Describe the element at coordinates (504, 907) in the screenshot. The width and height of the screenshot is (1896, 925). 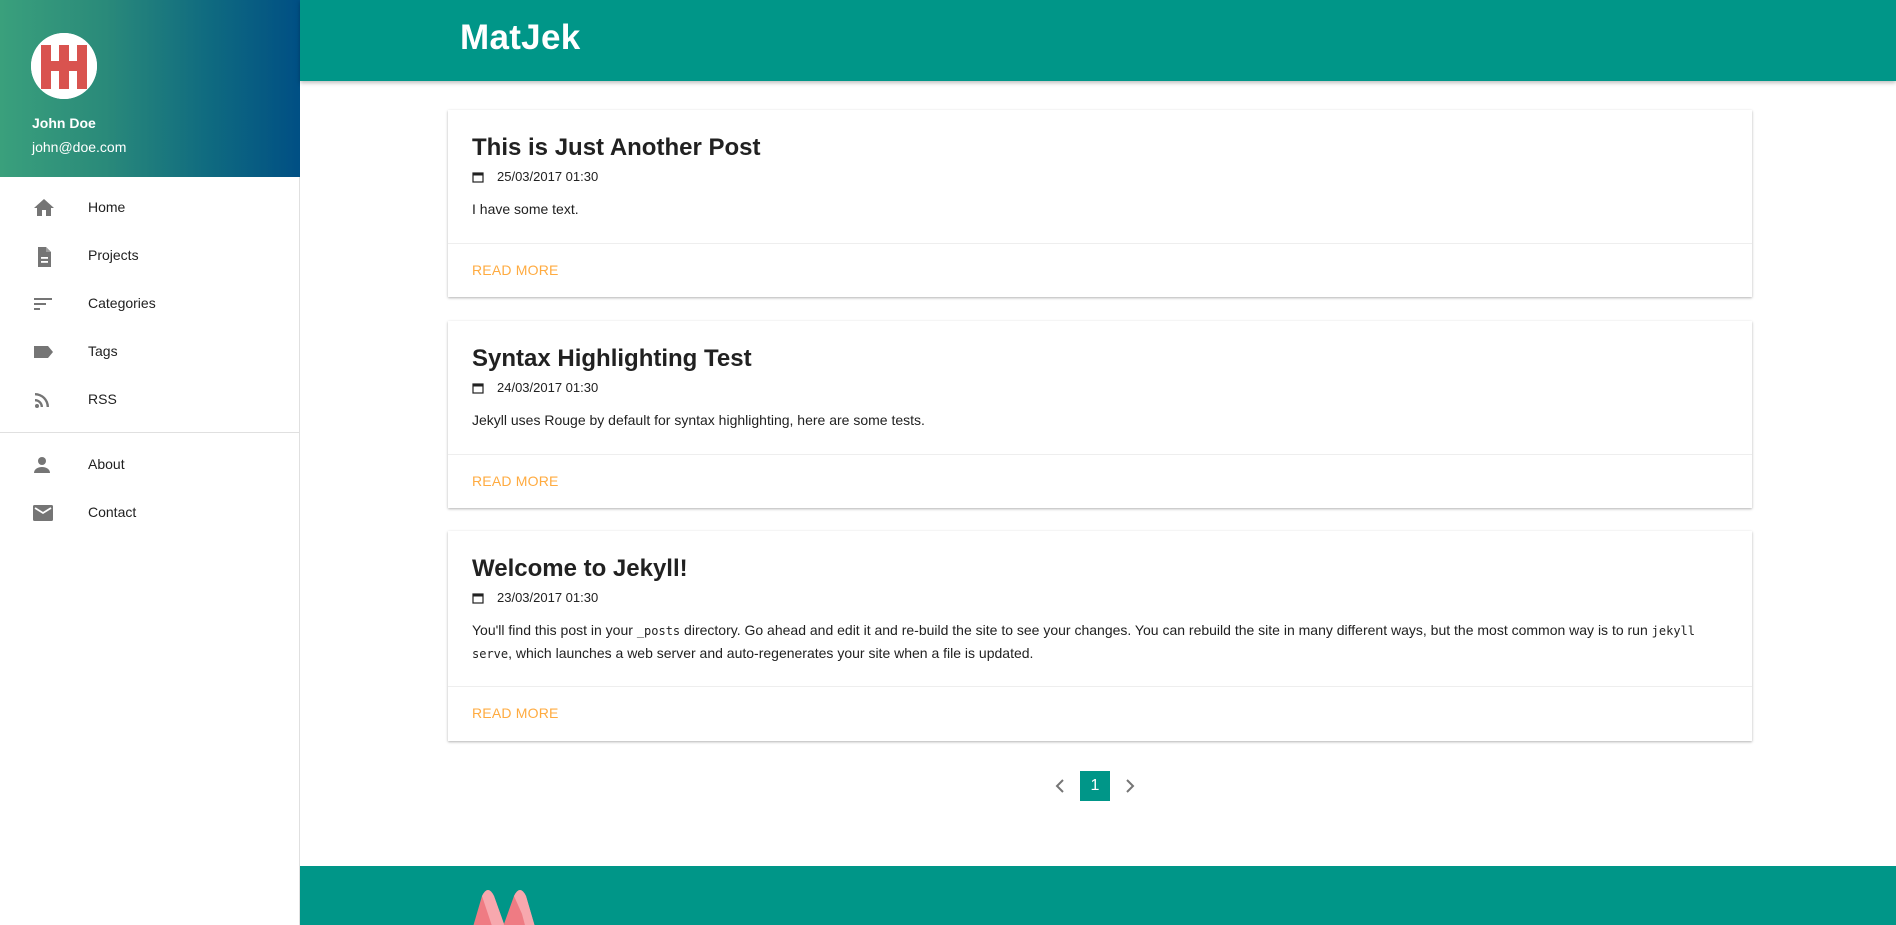
I see `footer-logo-icon` at that location.